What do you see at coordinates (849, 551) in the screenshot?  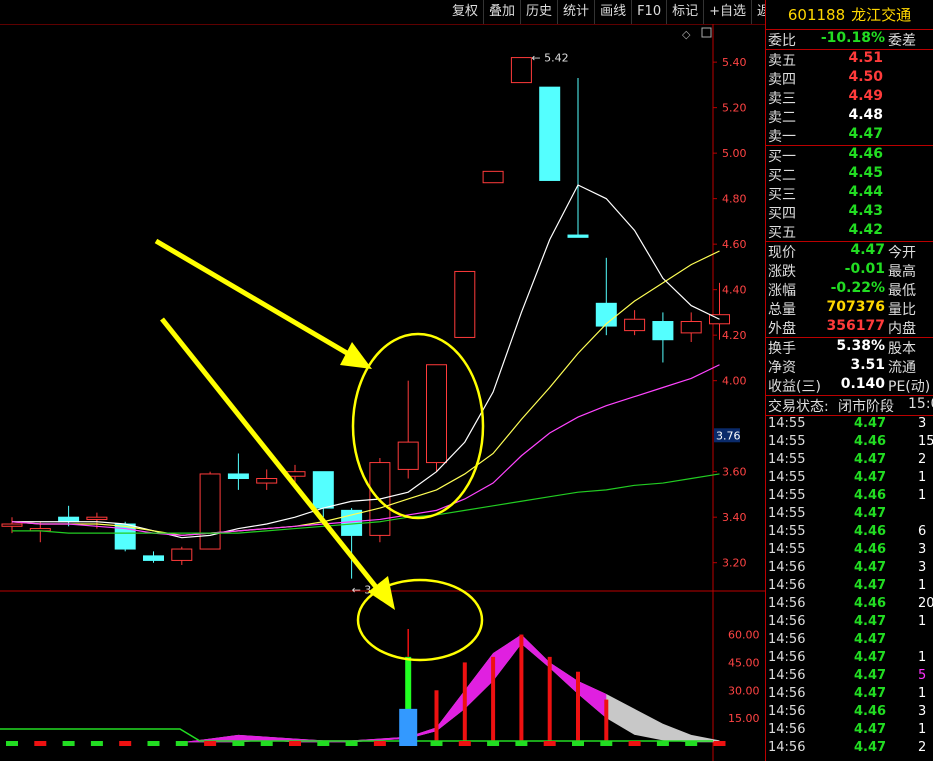 I see `tick-row: 14:55 4.46 3` at bounding box center [849, 551].